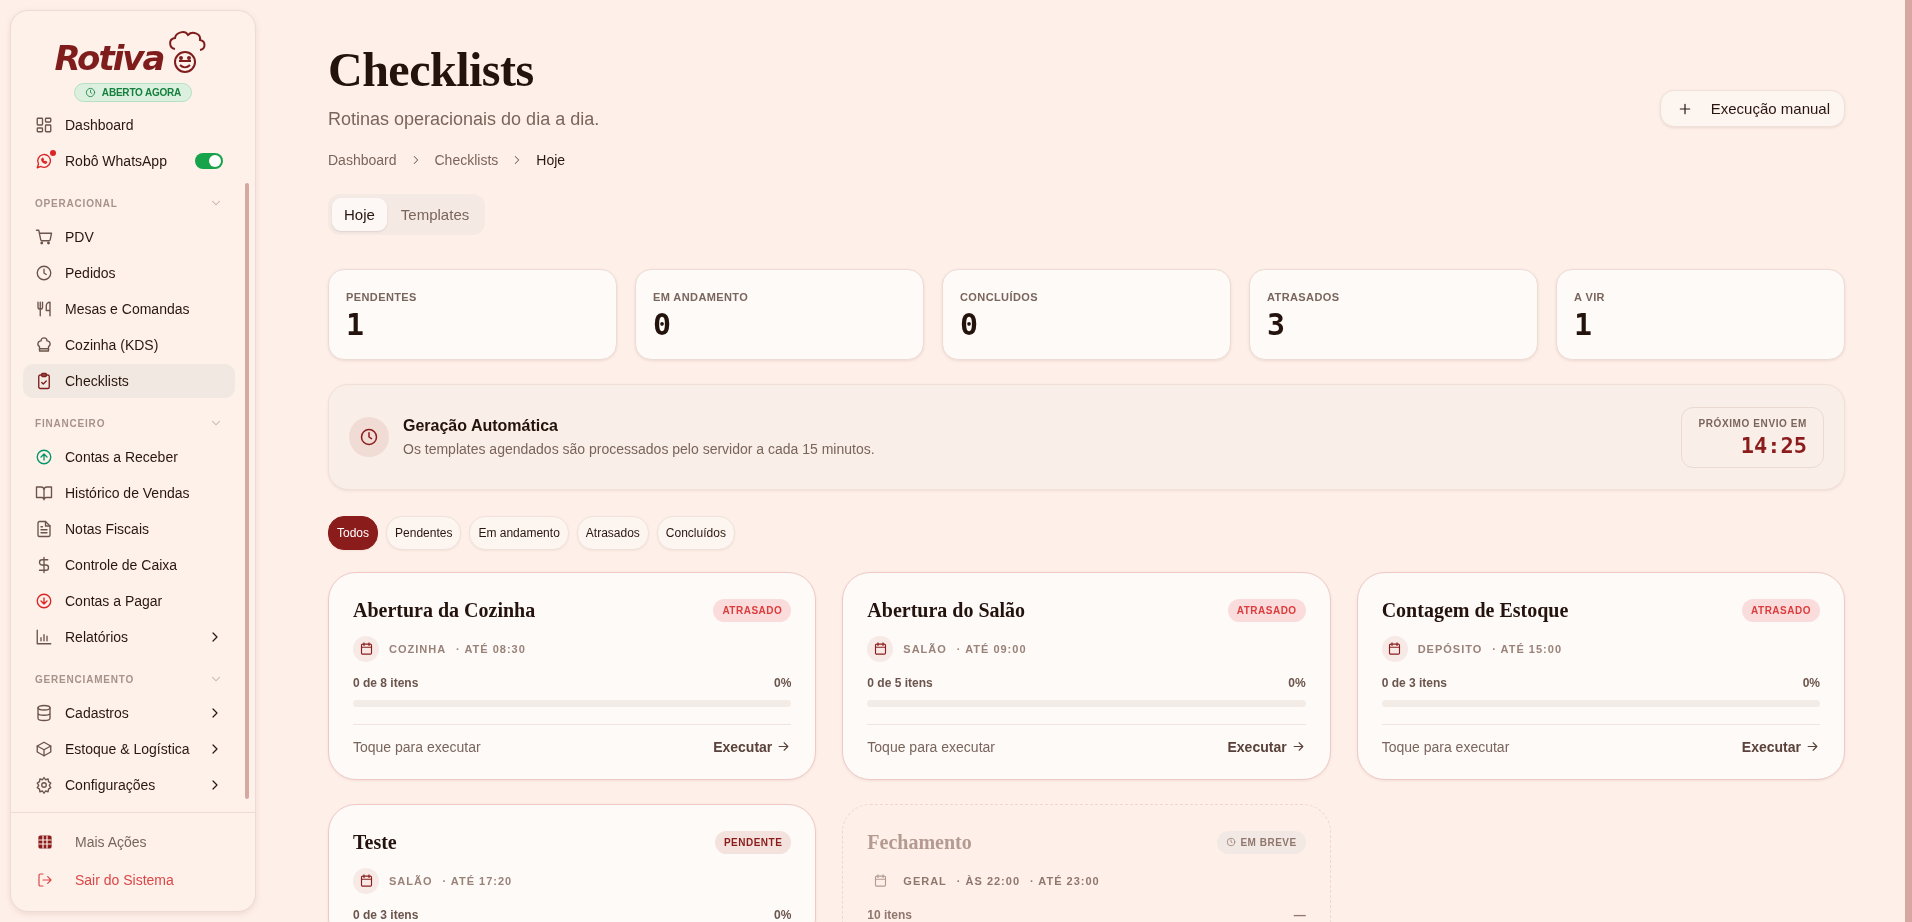  Describe the element at coordinates (129, 161) in the screenshot. I see `nav-item: Robô WhatsApp` at that location.